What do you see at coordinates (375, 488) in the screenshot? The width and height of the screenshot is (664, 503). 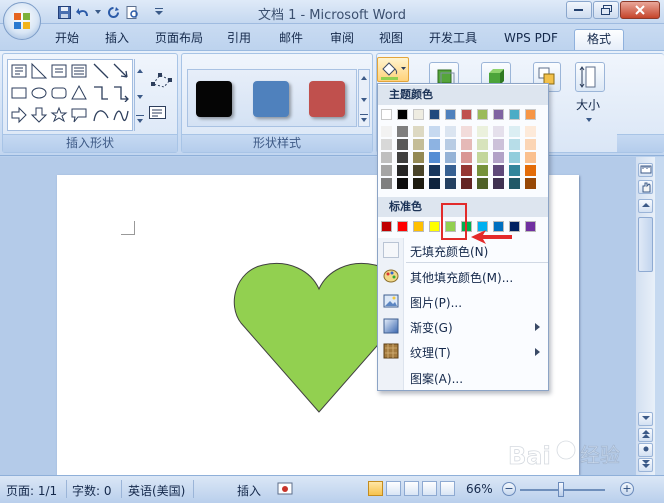 I see `print-layout-view-icon` at bounding box center [375, 488].